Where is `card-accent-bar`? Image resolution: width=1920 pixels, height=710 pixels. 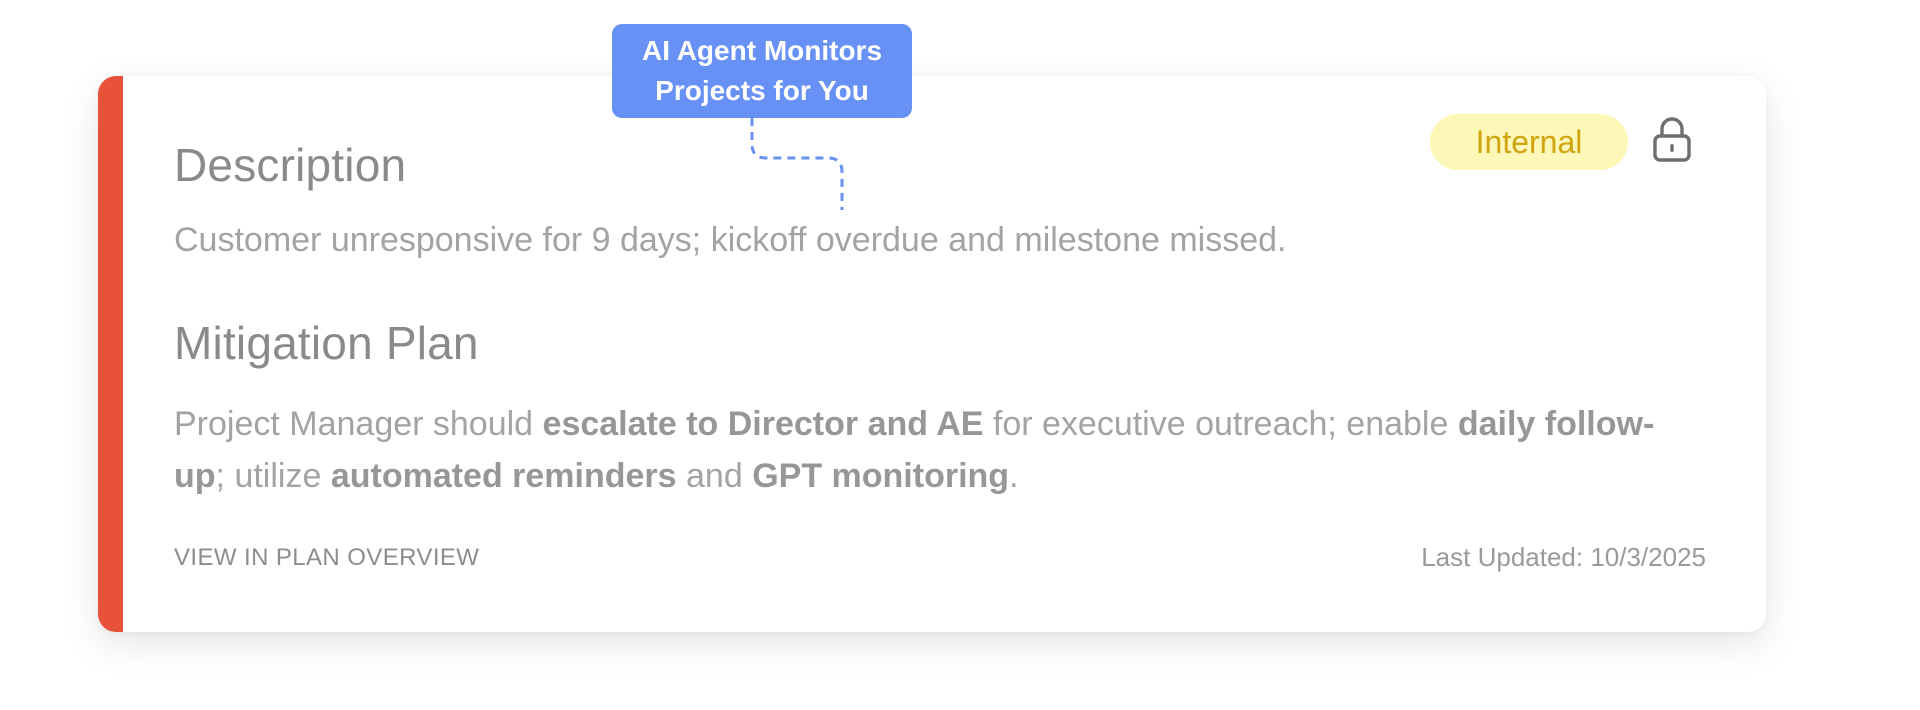
card-accent-bar is located at coordinates (110, 354).